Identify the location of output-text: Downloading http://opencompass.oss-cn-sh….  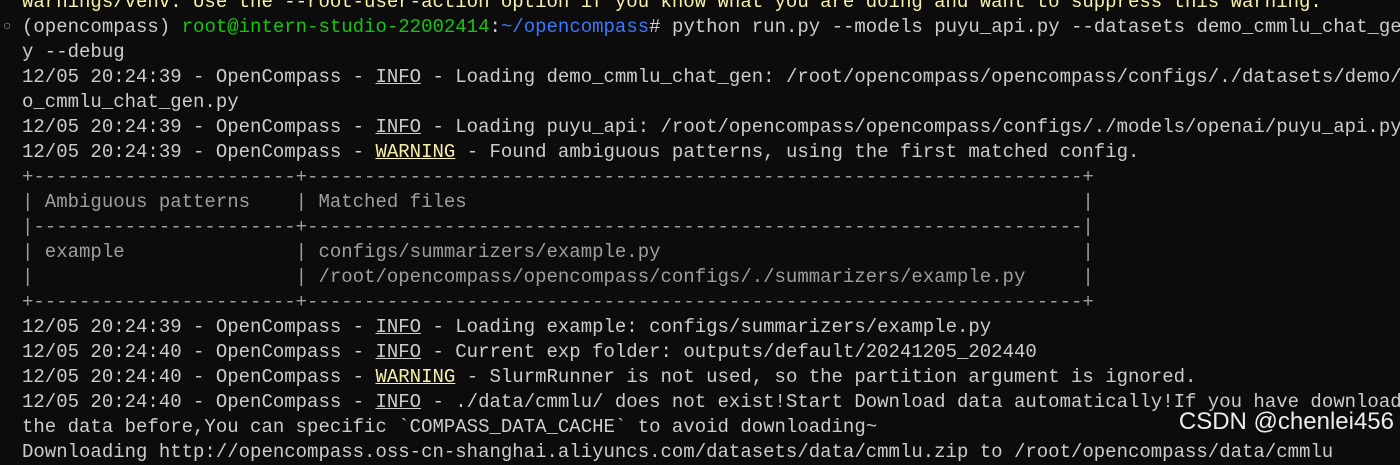
(678, 452).